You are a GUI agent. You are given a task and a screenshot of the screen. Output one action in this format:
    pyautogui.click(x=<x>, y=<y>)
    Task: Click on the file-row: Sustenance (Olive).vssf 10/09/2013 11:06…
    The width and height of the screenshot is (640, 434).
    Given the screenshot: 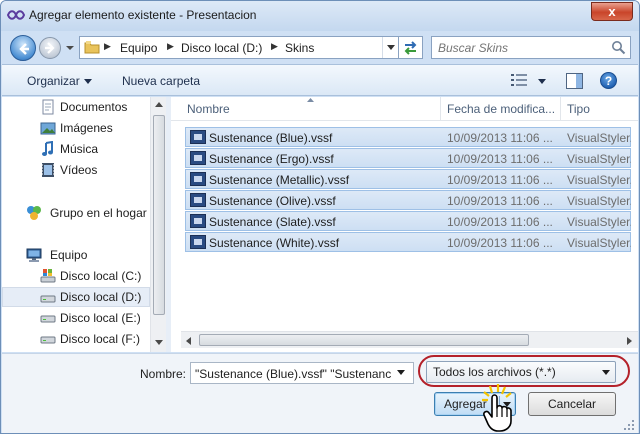 What is the action you would take?
    pyautogui.click(x=408, y=200)
    